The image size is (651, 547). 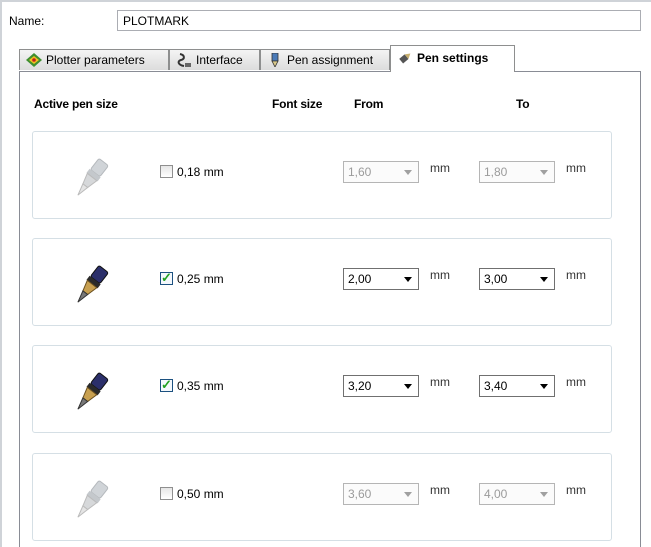 I want to click on font-size-to-select: 3,00, so click(x=517, y=279).